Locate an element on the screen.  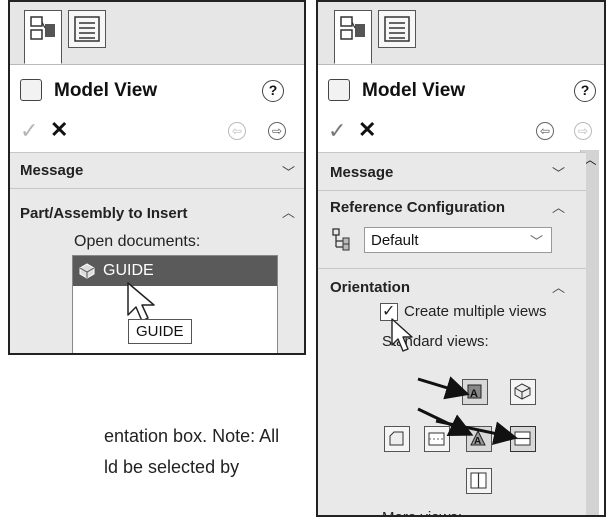
more-views-label: More views: is located at coordinates (422, 512).